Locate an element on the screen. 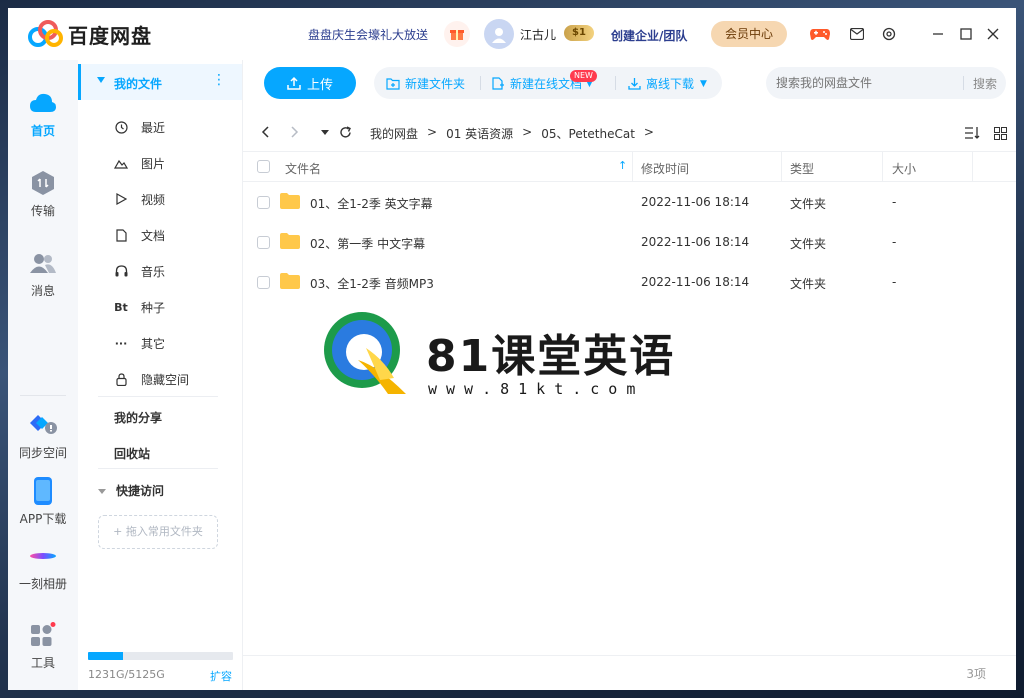 Image resolution: width=1024 pixels, height=698 pixels. rail-item-tools: 工具 is located at coordinates (43, 645).